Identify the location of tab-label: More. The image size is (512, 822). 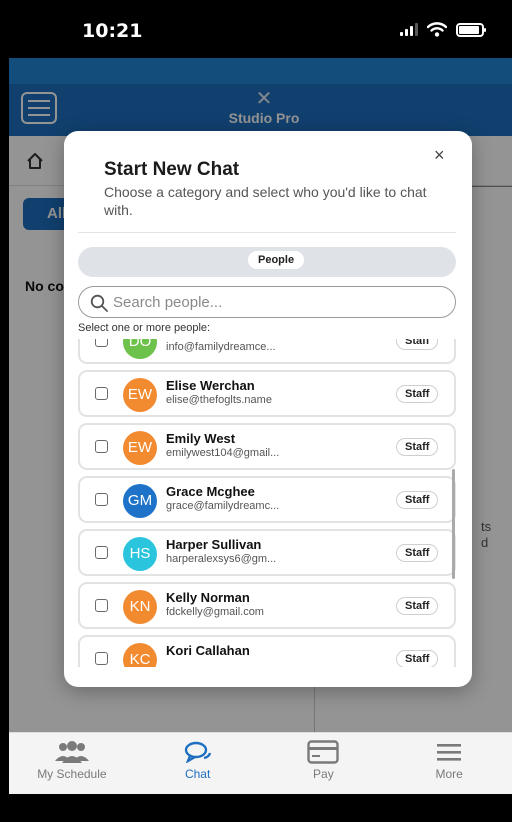
(449, 774).